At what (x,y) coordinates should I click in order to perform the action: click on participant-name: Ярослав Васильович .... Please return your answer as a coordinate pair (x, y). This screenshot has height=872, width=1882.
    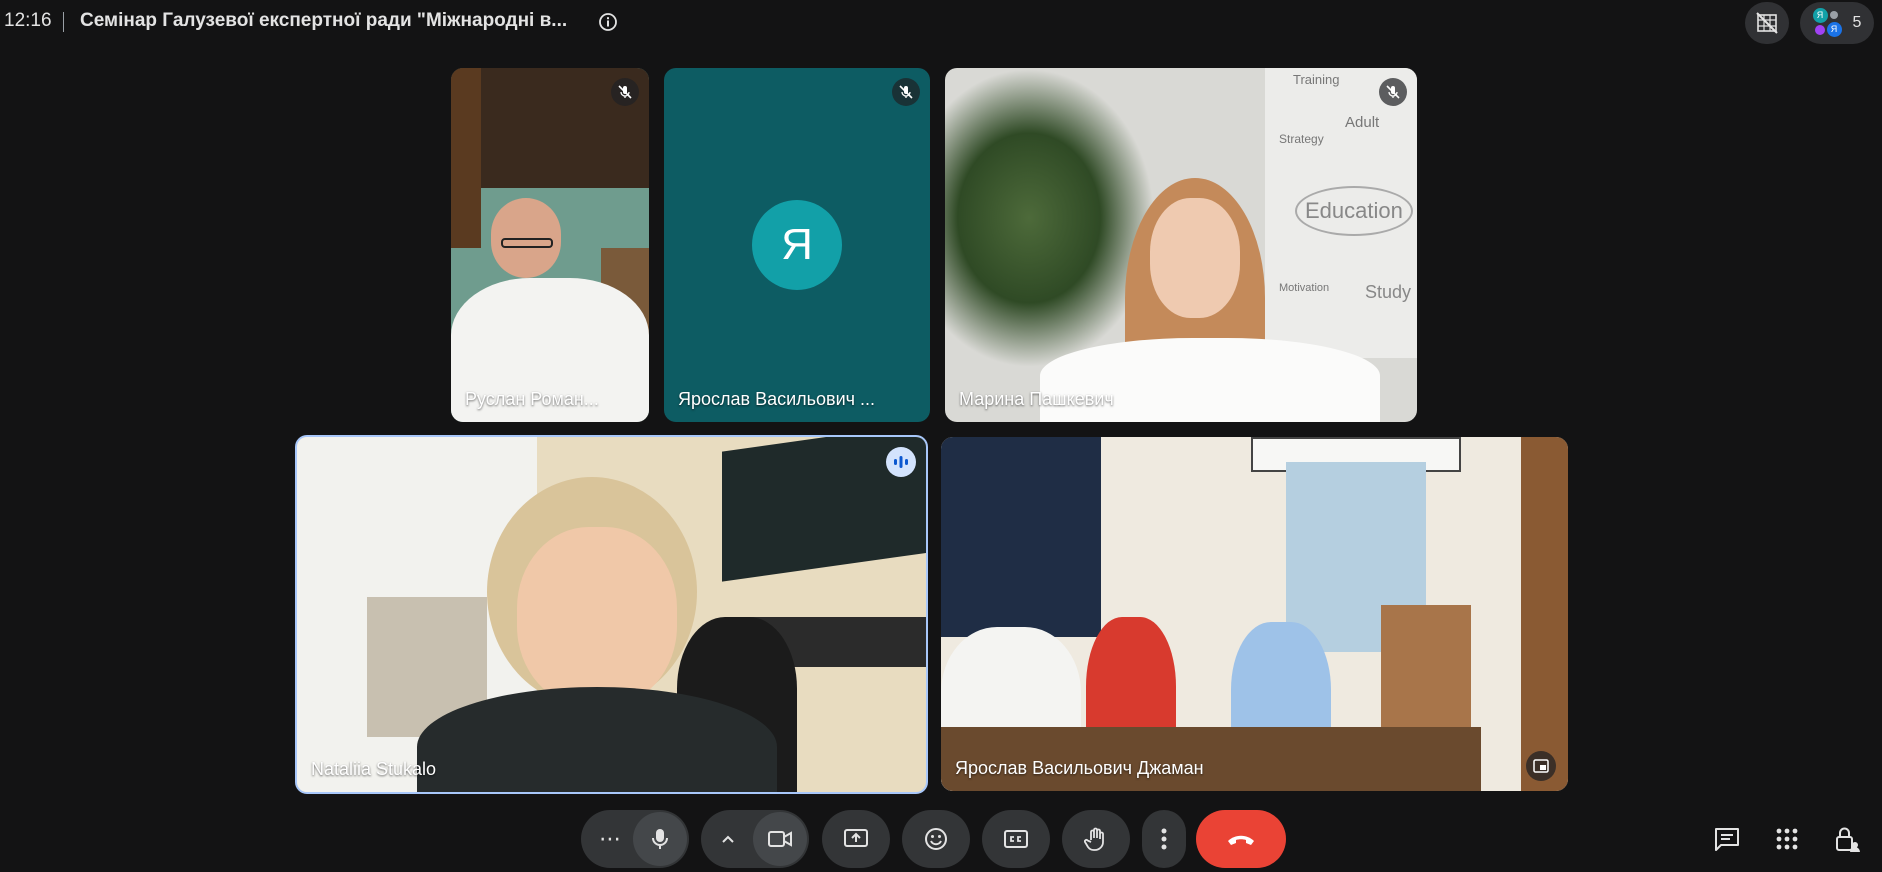
    Looking at the image, I should click on (777, 399).